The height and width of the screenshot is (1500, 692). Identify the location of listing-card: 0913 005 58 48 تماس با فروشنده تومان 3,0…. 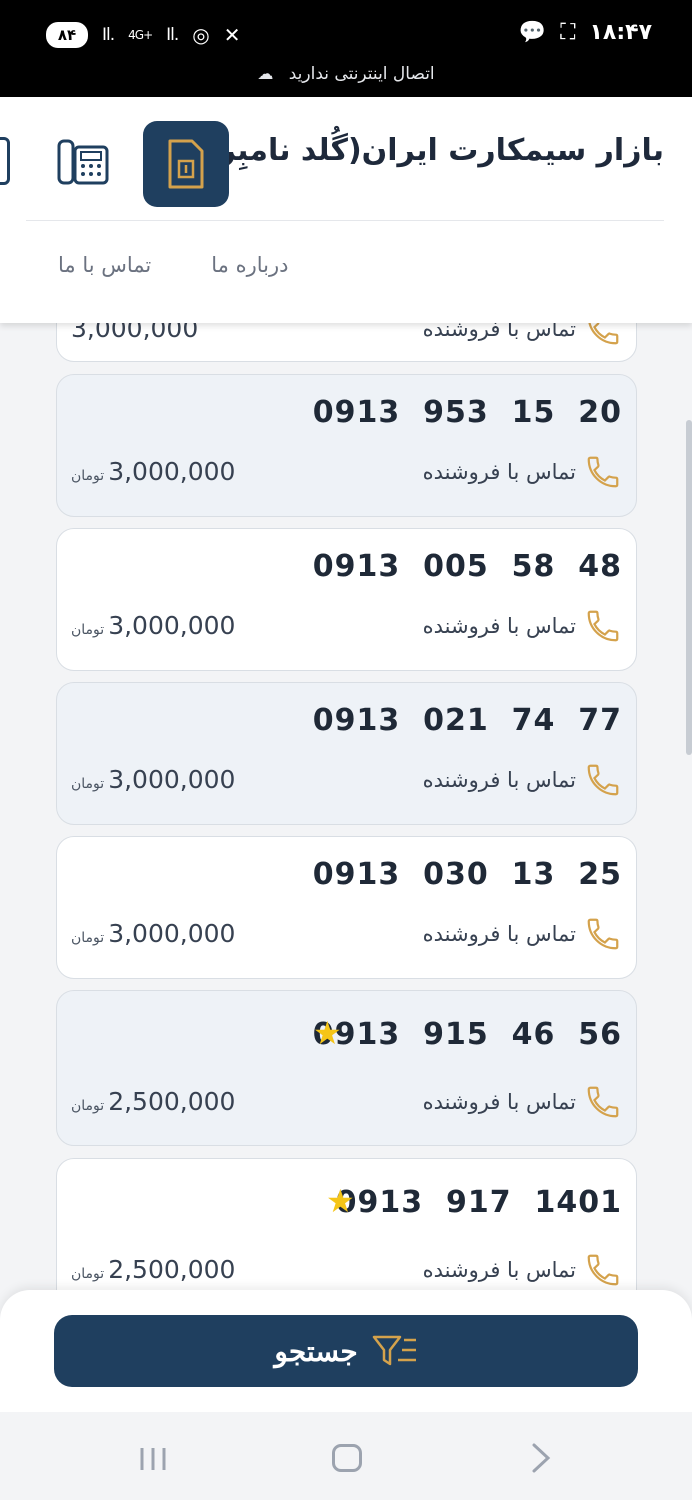
(346, 599).